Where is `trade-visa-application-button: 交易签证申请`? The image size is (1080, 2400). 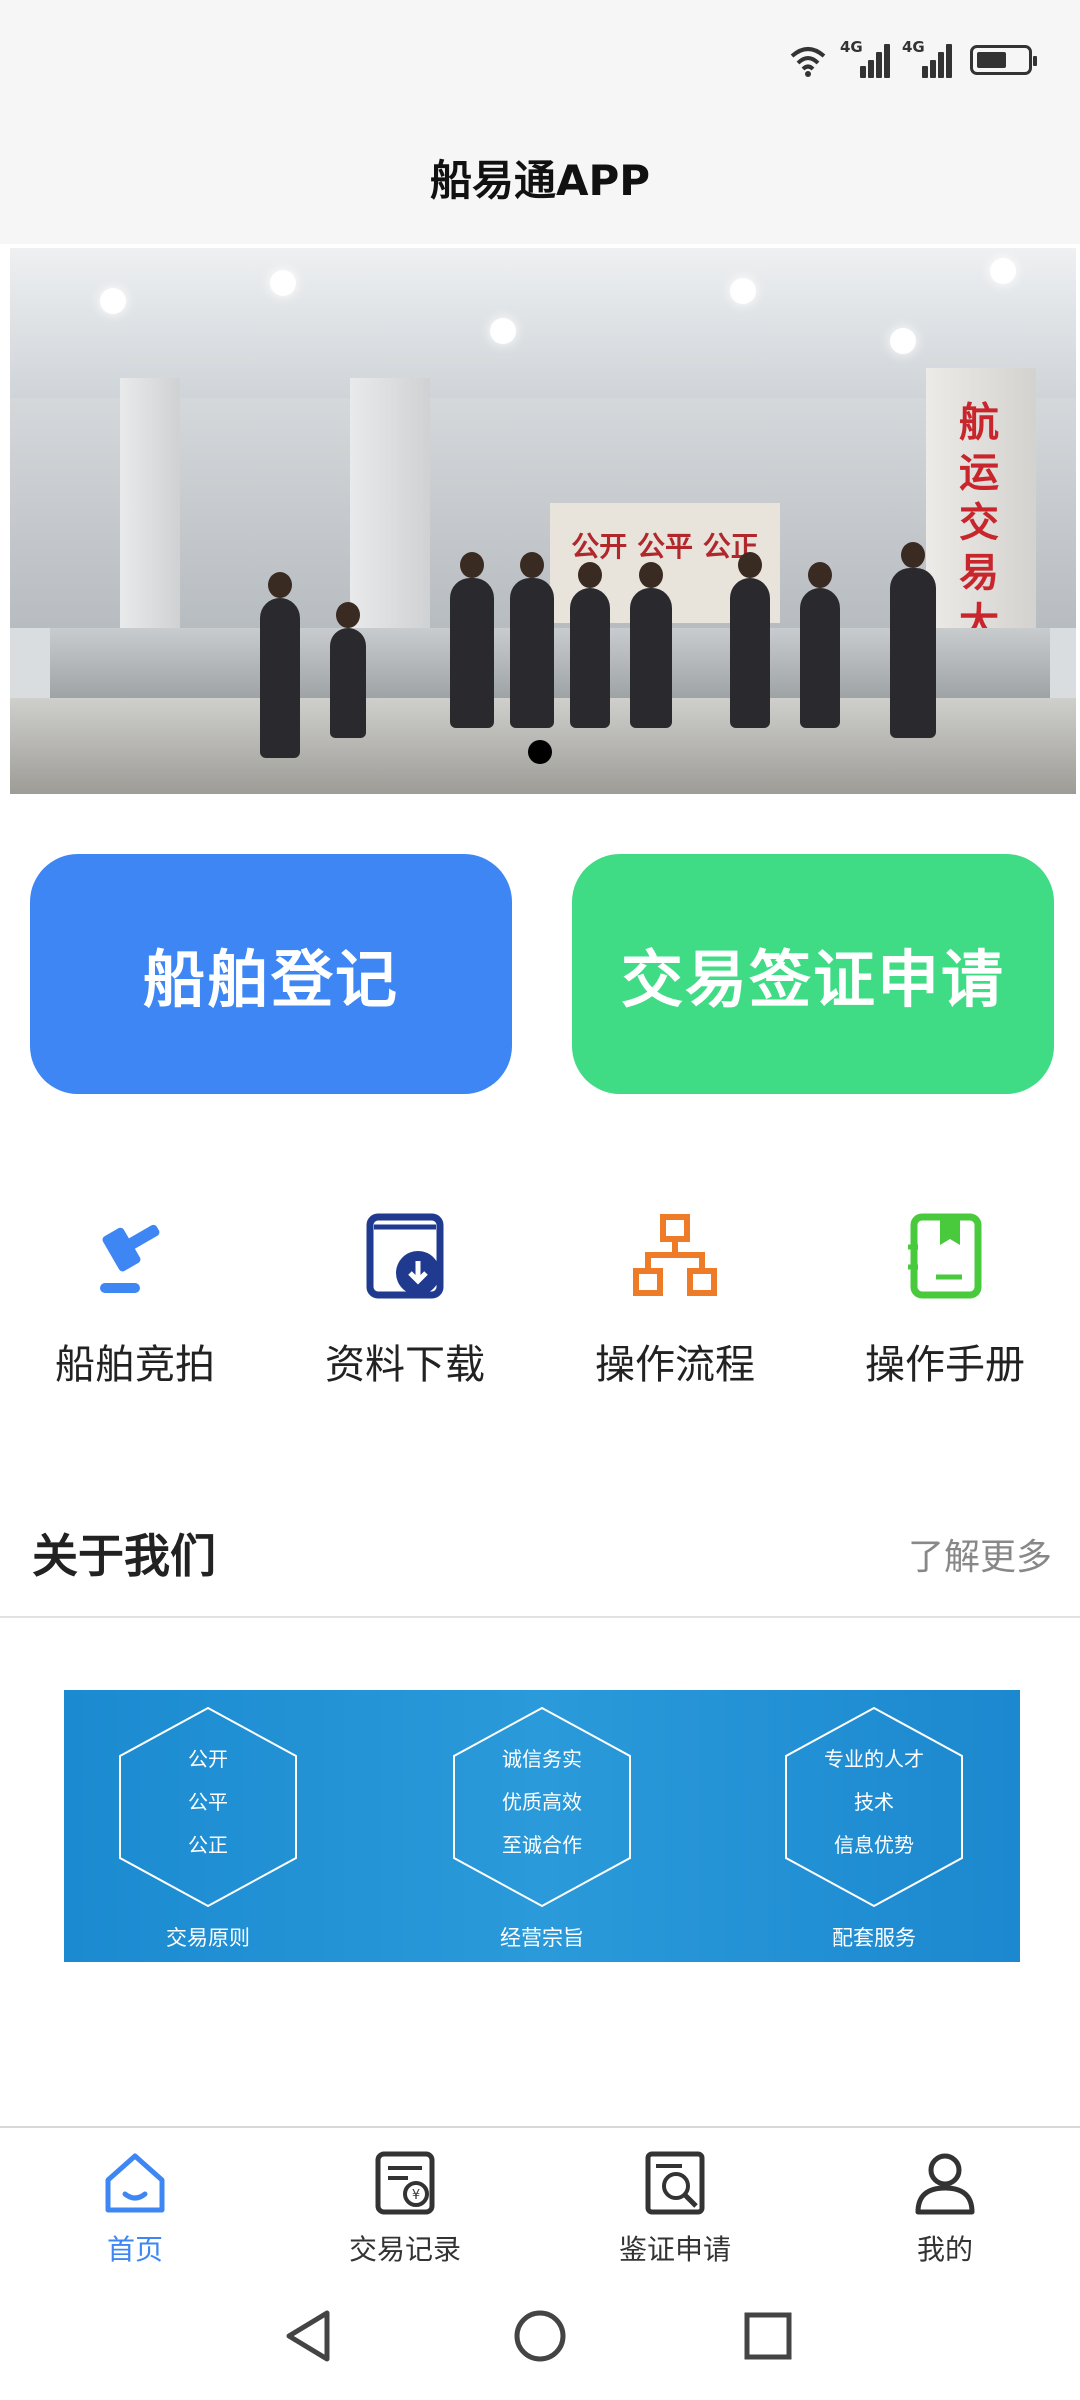
trade-visa-application-button: 交易签证申请 is located at coordinates (813, 974).